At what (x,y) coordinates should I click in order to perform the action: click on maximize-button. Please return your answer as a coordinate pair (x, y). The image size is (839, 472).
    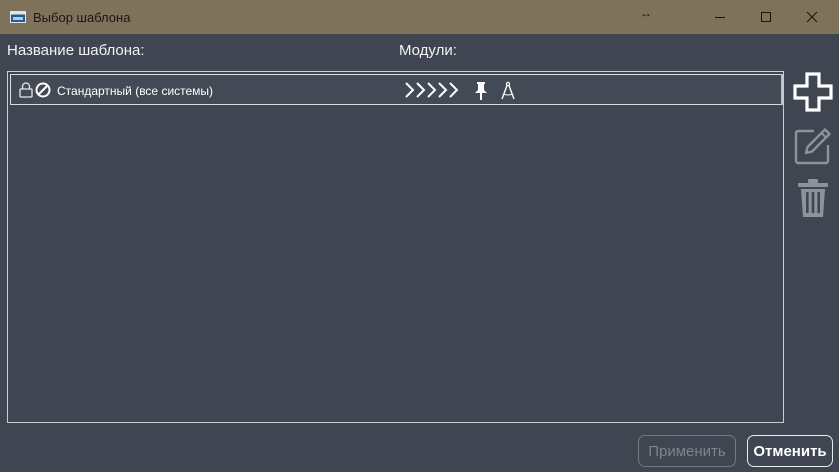
    Looking at the image, I should click on (766, 17).